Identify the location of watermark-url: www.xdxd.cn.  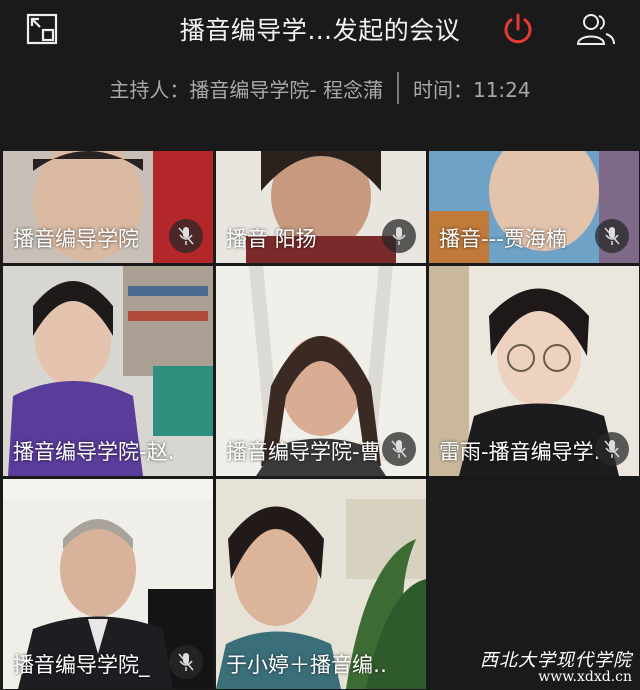
(585, 677).